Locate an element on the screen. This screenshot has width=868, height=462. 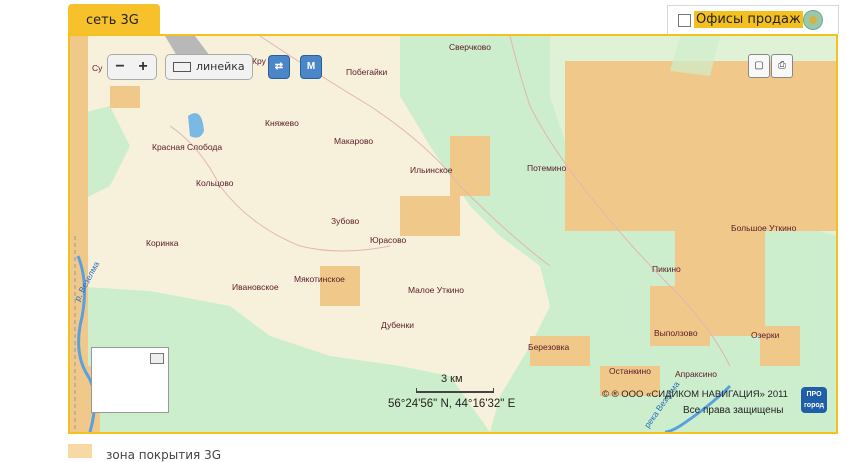
coverage-legend-swatch is located at coordinates (80, 451).